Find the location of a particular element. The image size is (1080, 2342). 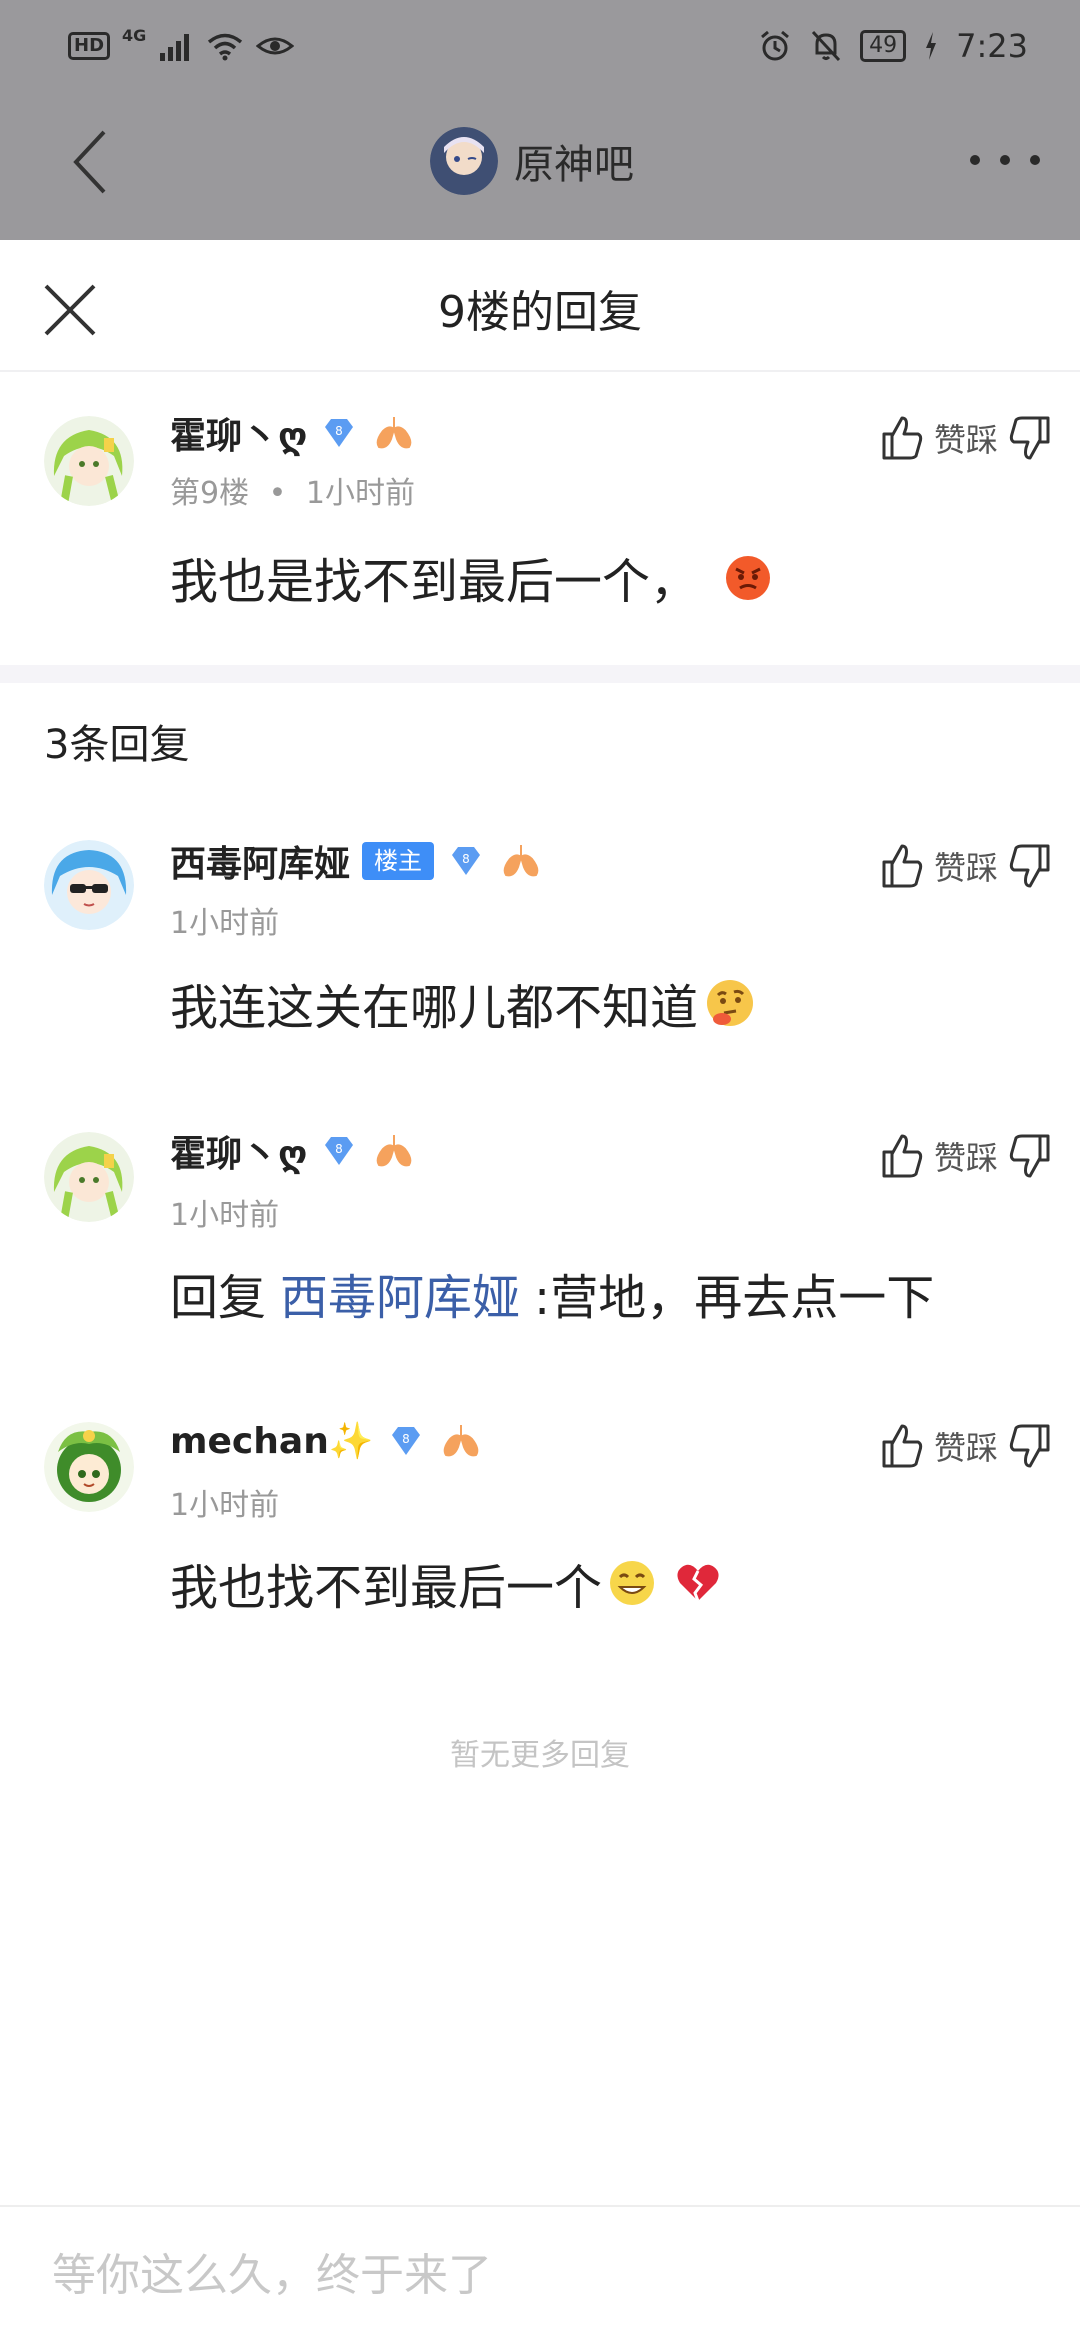

more-options-button is located at coordinates (1005, 160).